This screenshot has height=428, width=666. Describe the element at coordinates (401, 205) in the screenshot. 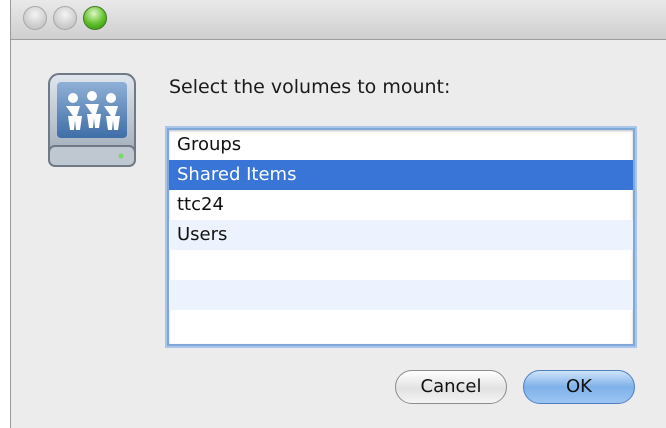

I see `volume-item-ttc24: ttc24` at that location.